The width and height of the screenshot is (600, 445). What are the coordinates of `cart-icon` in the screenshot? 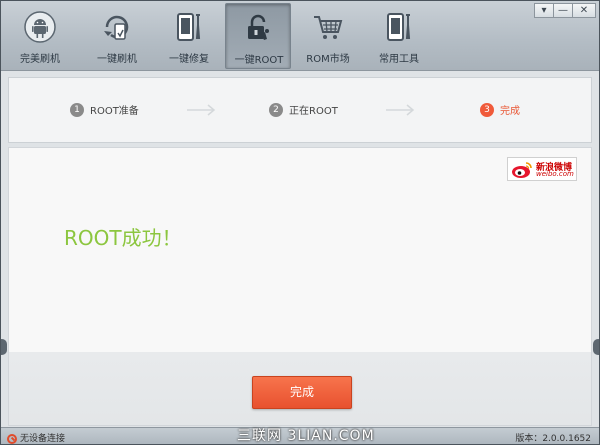 It's located at (328, 27).